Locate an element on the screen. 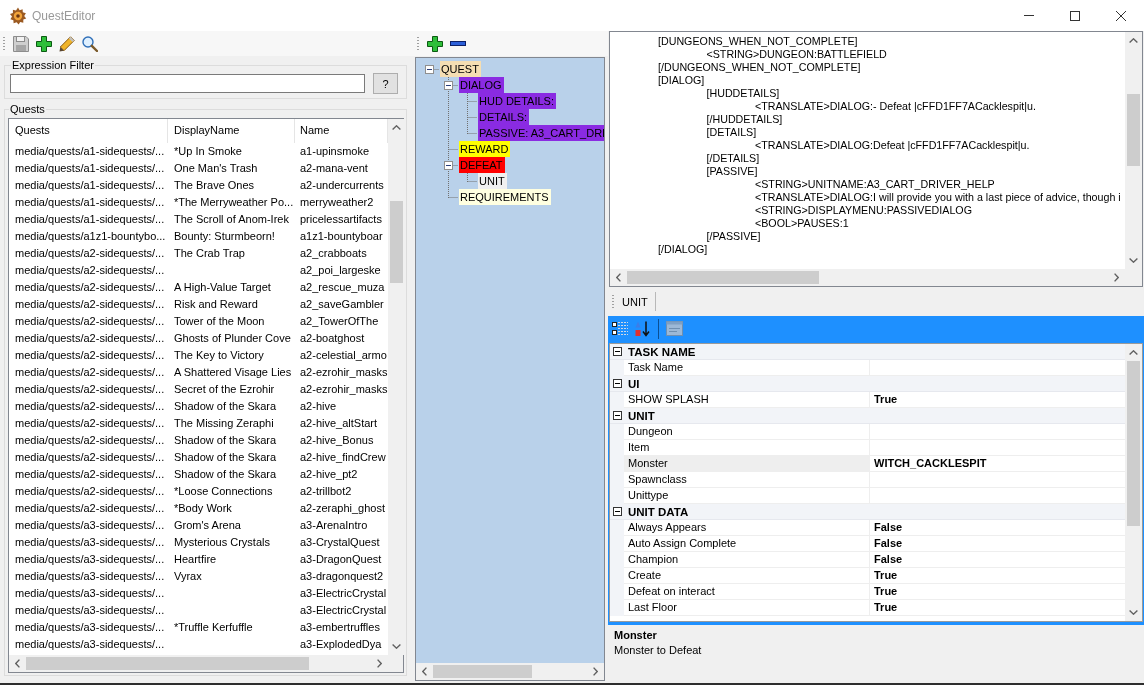 Image resolution: width=1144 pixels, height=685 pixels. script-line: <STRING>DISPLAYMENU:PASSIVEDIALOG is located at coordinates (863, 210).